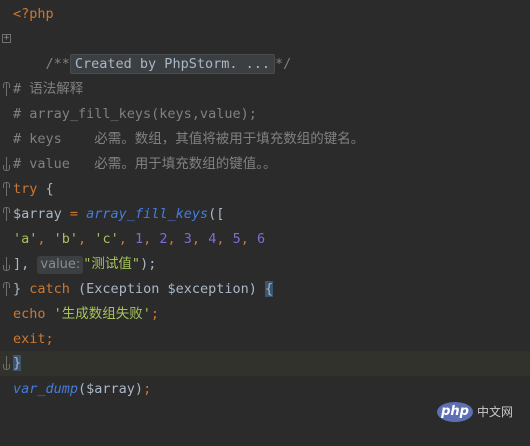 This screenshot has width=530, height=446. I want to click on close-bracket: ],, so click(21, 264).